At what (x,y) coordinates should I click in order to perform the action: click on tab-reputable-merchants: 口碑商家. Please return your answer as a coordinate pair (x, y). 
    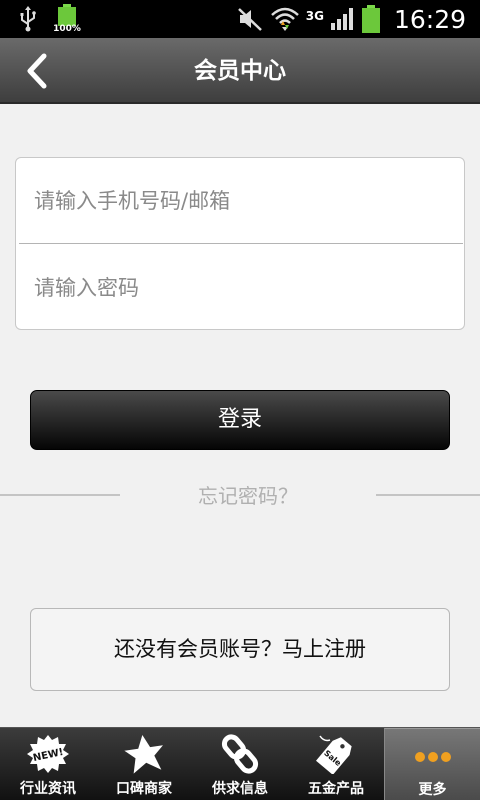
    Looking at the image, I should click on (144, 764).